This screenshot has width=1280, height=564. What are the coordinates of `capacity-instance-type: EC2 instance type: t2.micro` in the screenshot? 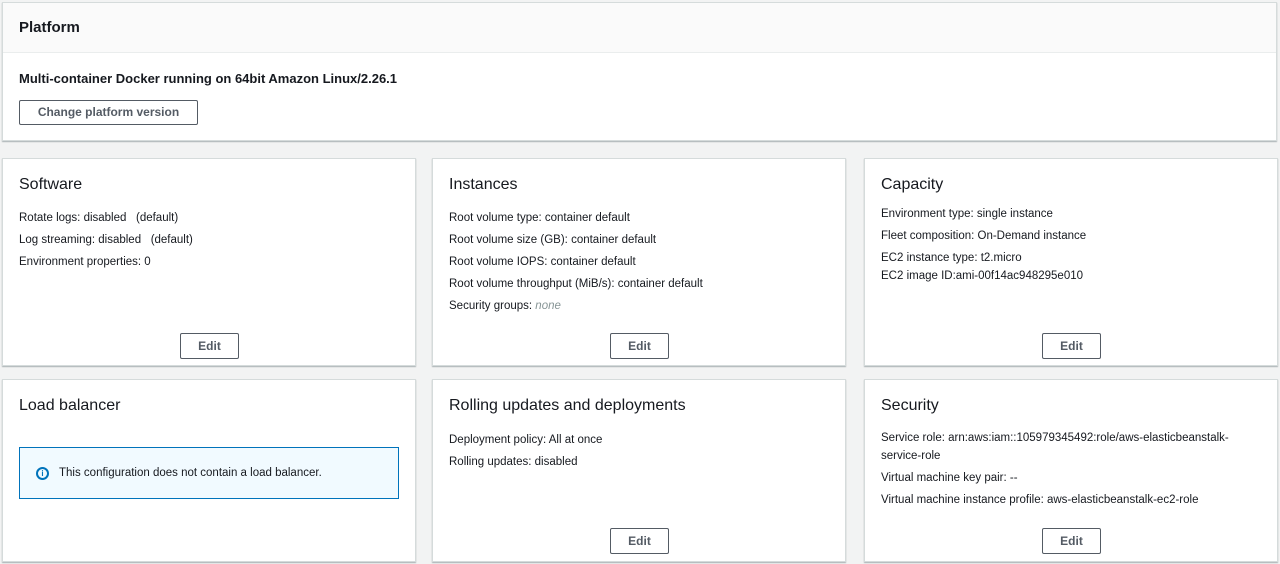 It's located at (951, 258).